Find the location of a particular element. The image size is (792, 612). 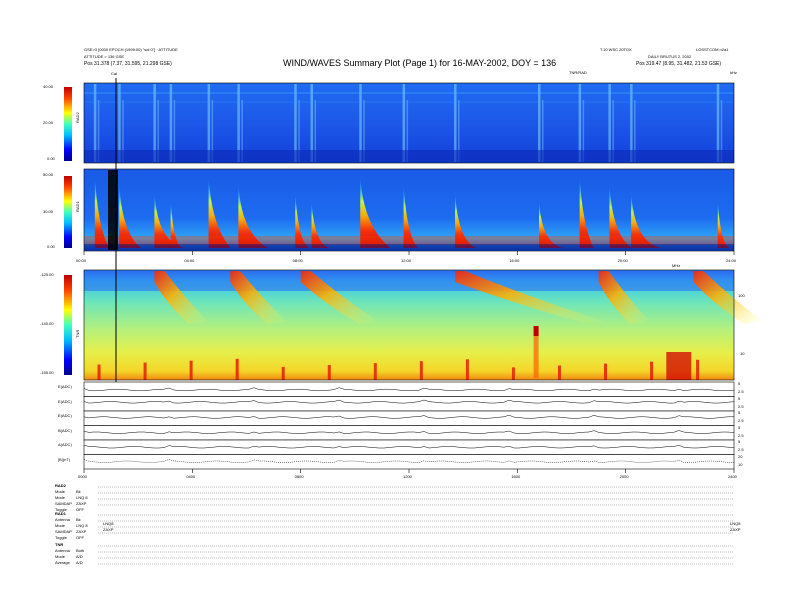

rad2-panel is located at coordinates (409, 123).